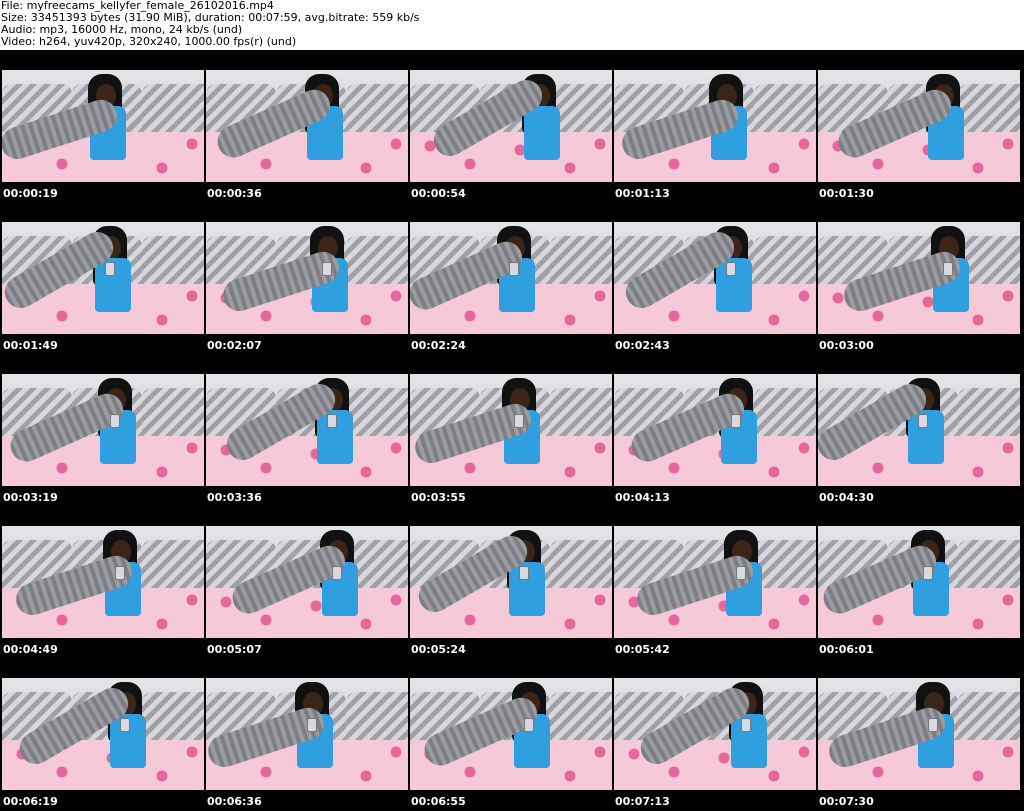 This screenshot has width=1024, height=811. What do you see at coordinates (234, 649) in the screenshot?
I see `thumbnail-timestamp: 00:05:07` at bounding box center [234, 649].